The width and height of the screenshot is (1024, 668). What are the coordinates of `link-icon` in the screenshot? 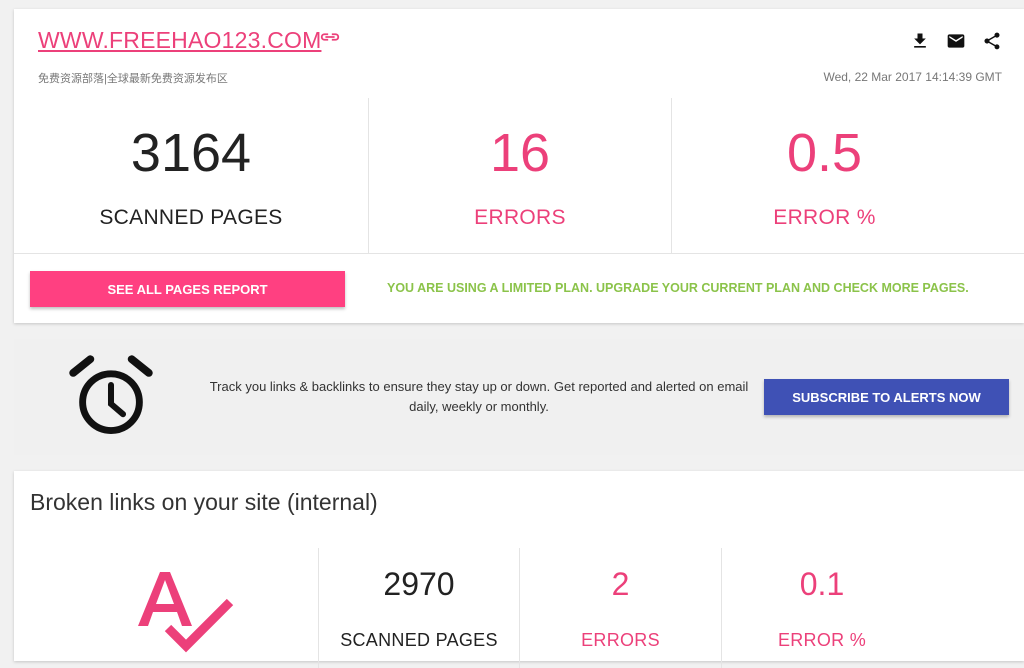 It's located at (330, 37).